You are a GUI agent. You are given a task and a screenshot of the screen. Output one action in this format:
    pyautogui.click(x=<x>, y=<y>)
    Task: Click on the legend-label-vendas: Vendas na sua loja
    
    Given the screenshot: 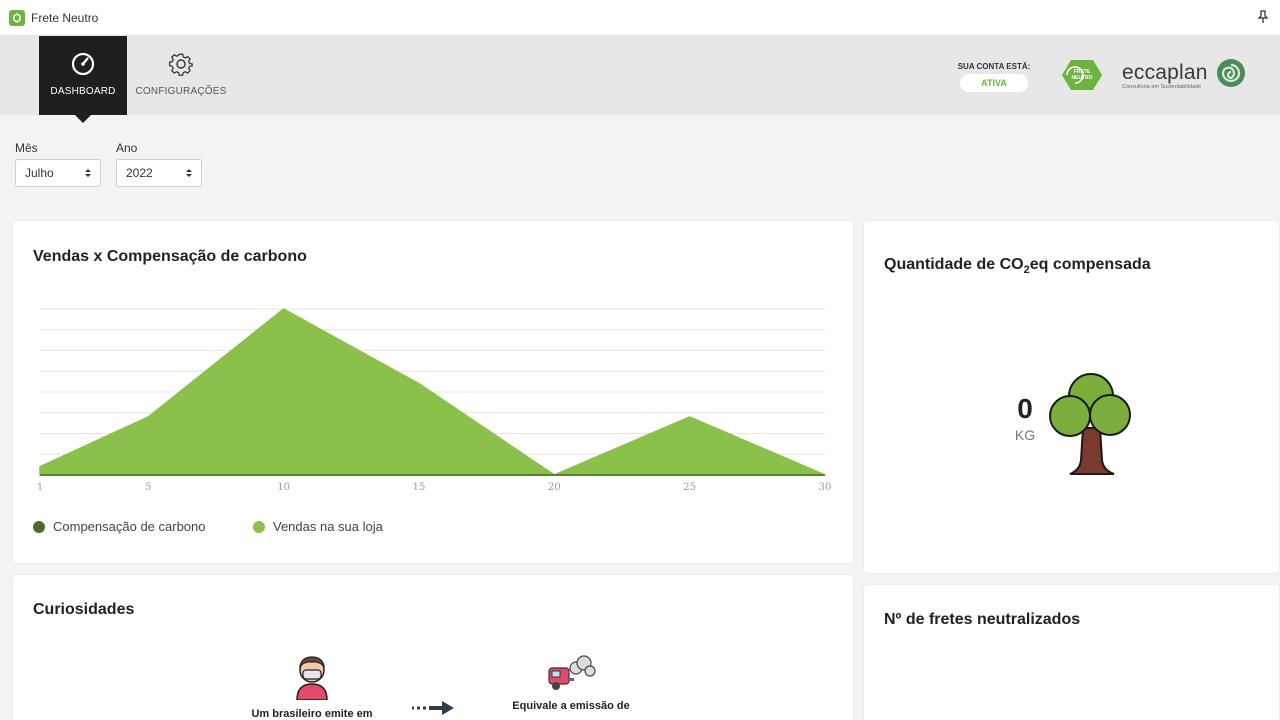 What is the action you would take?
    pyautogui.click(x=328, y=526)
    